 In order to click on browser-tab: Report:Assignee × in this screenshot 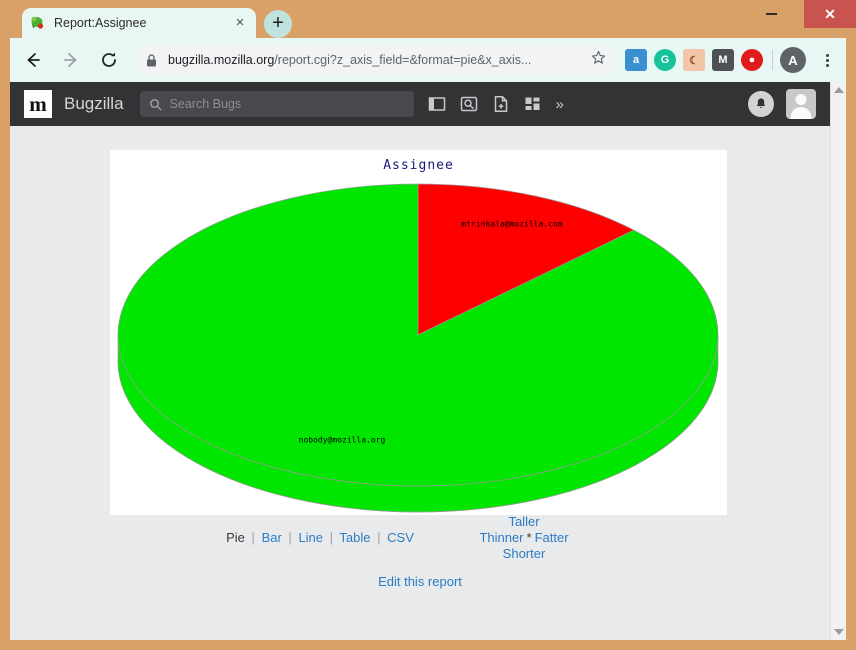, I will do `click(139, 23)`.